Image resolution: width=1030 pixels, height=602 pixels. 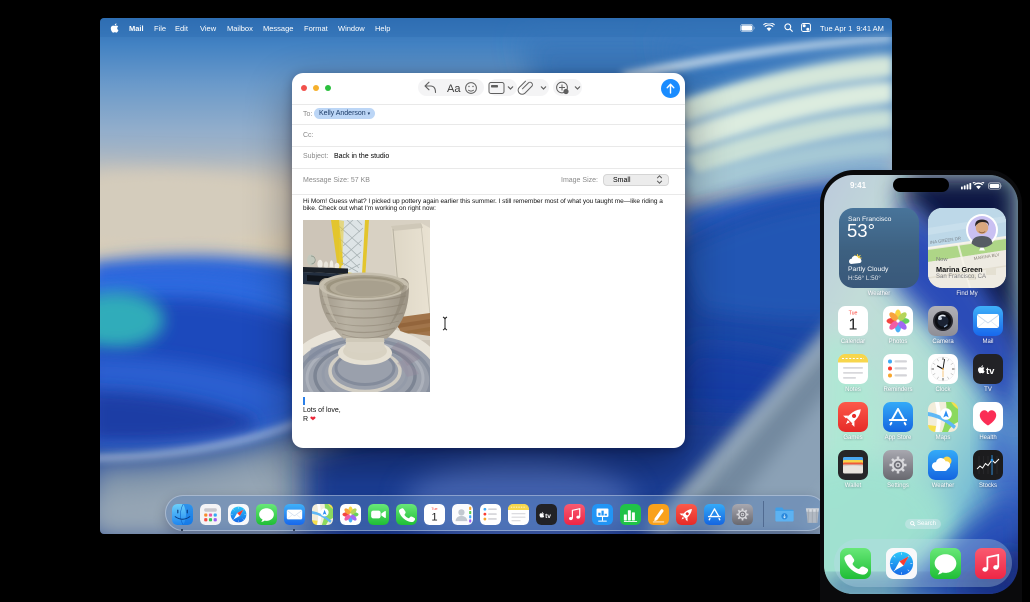 What do you see at coordinates (454, 89) in the screenshot?
I see `svg-text: Aa` at bounding box center [454, 89].